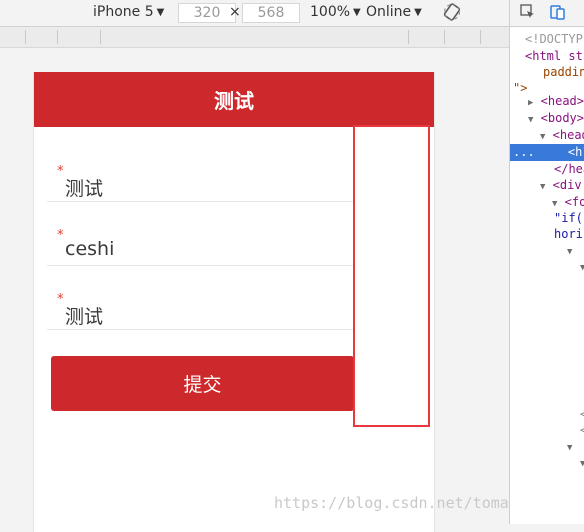  Describe the element at coordinates (554, 56) in the screenshot. I see `dom-line: <html st` at that location.